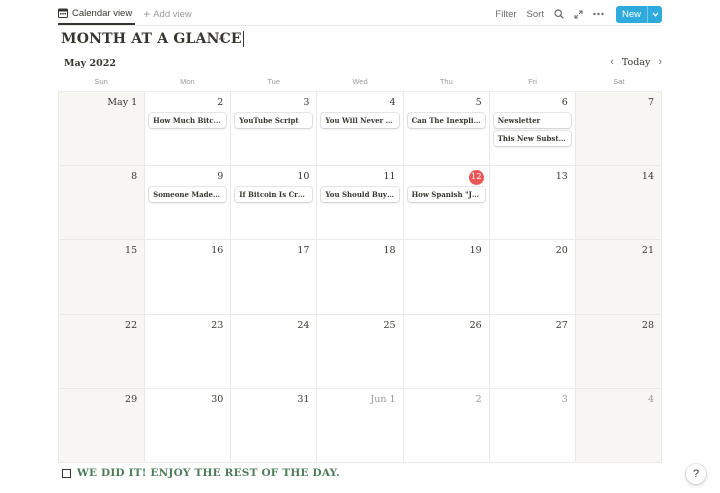 The height and width of the screenshot is (493, 720). I want to click on calendar-day-cell: 15, so click(102, 277).